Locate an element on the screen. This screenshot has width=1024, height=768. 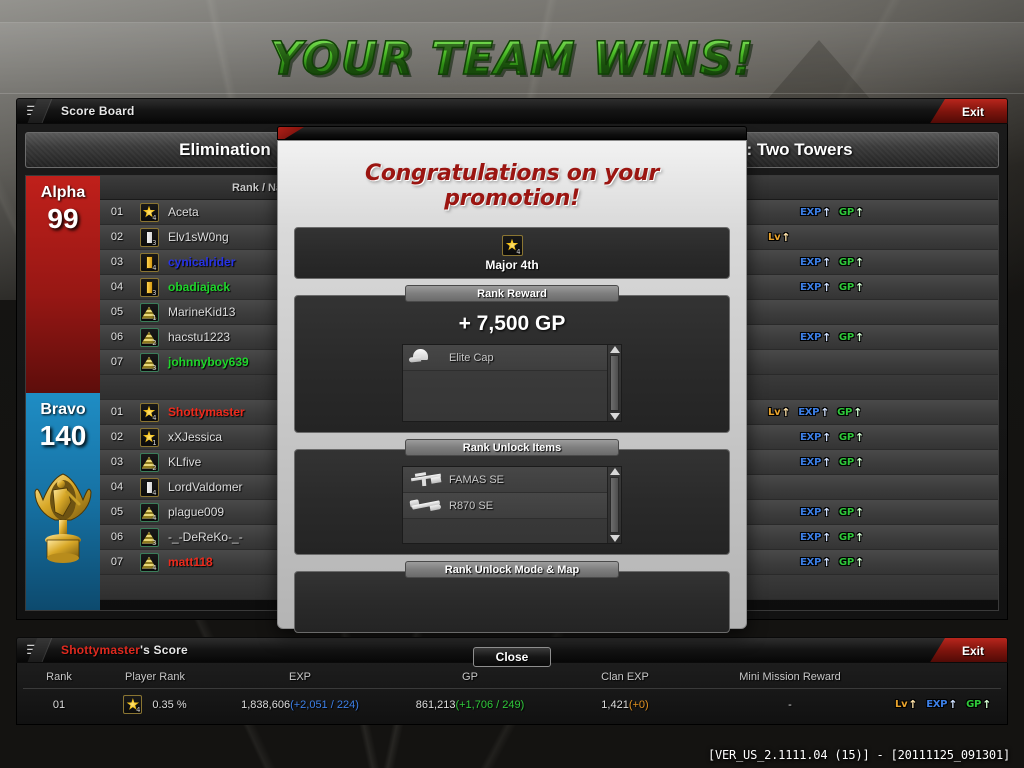
player-rank-number: 04 is located at coordinates (117, 287).